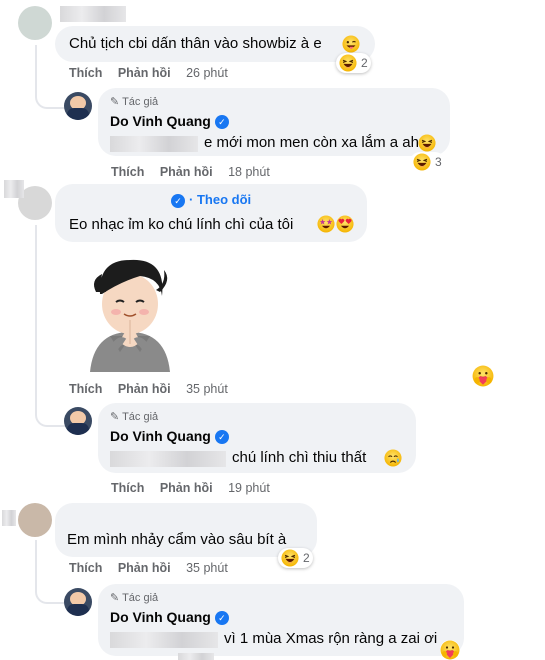 Image resolution: width=545 pixels, height=660 pixels. I want to click on reply-text: chú lính chì thiu thất, so click(299, 457).